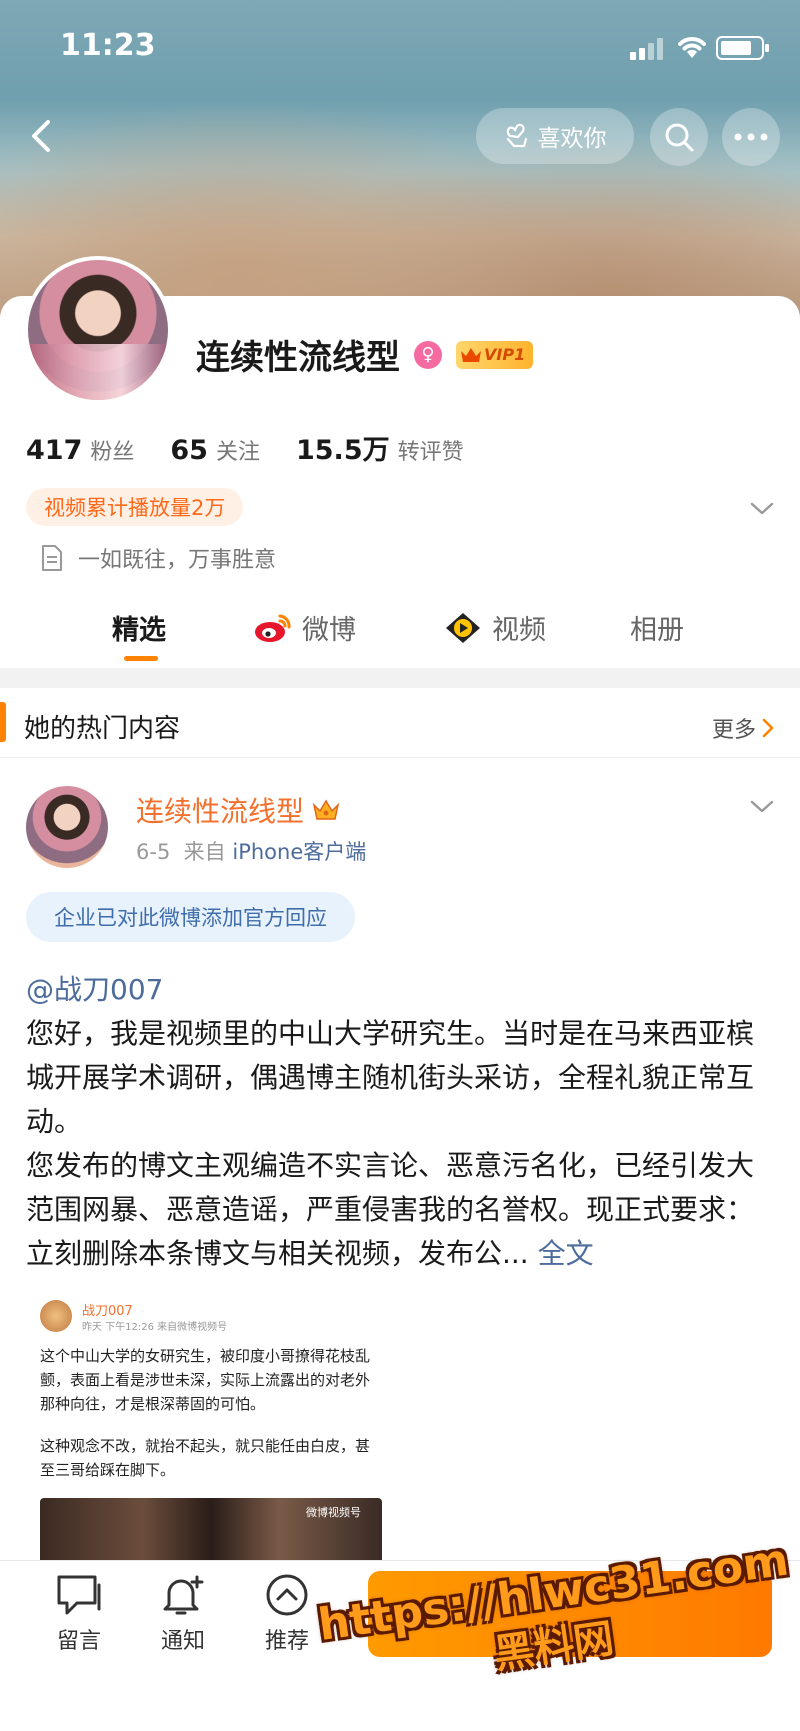 This screenshot has width=800, height=1731. I want to click on stat-number: 417, so click(54, 450).